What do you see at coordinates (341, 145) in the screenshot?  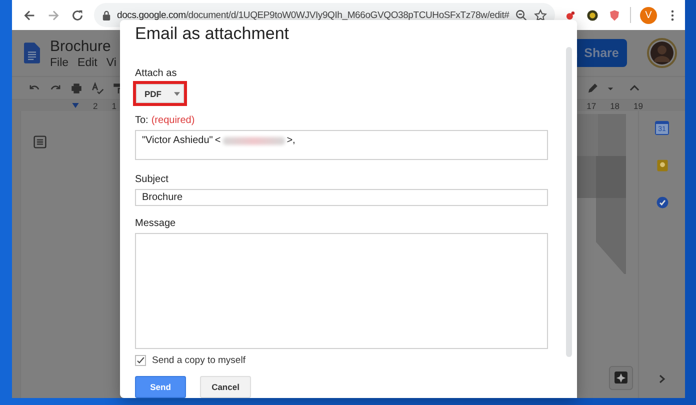 I see `to-field: "Victor Ashiedu" < >,` at bounding box center [341, 145].